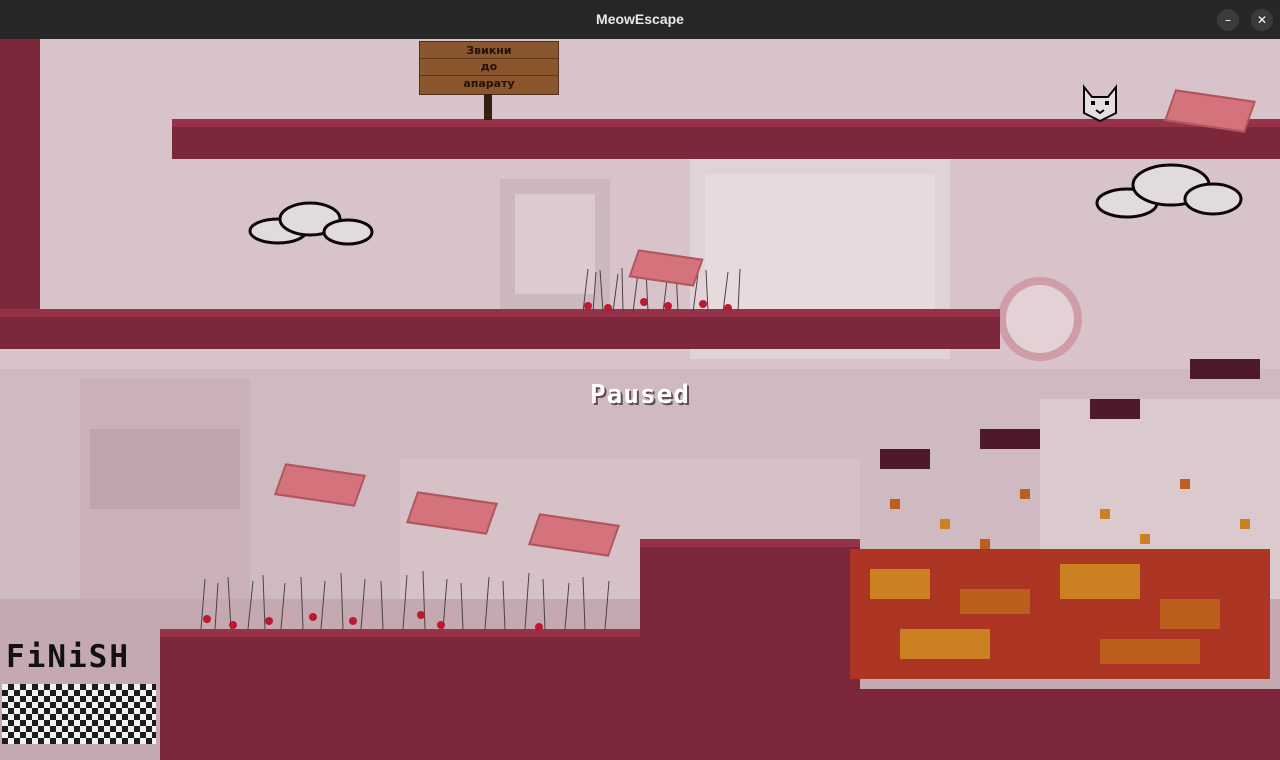  Describe the element at coordinates (488, 107) in the screenshot. I see `sign-post` at that location.